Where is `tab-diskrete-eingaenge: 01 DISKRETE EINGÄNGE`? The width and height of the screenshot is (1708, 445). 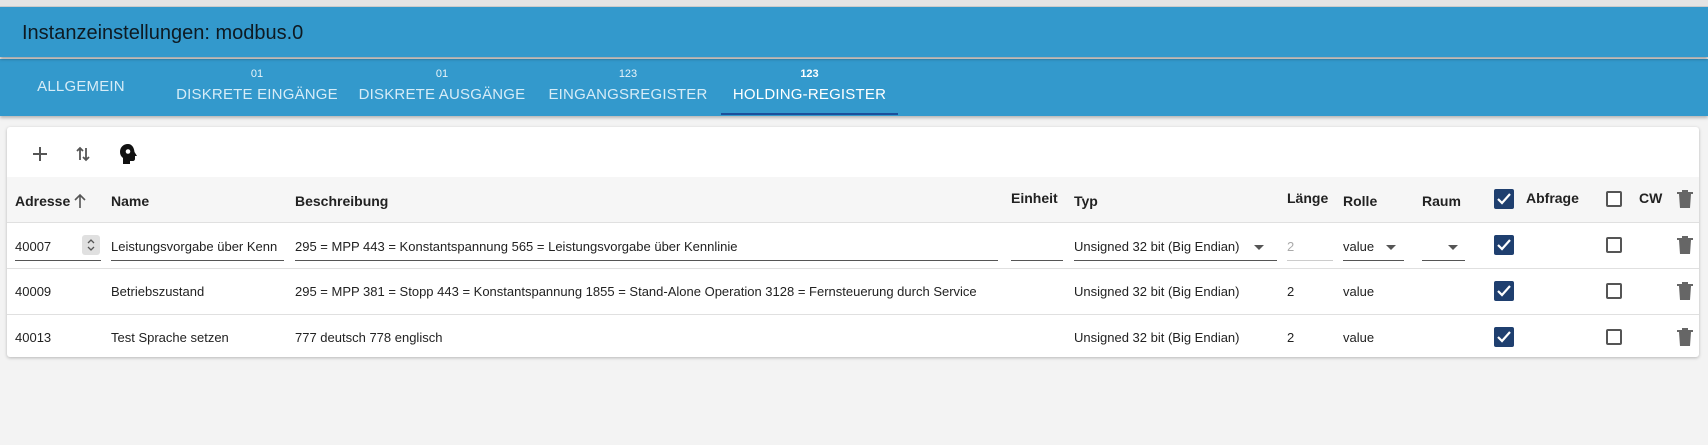 tab-diskrete-eingaenge: 01 DISKRETE EINGÄNGE is located at coordinates (257, 87).